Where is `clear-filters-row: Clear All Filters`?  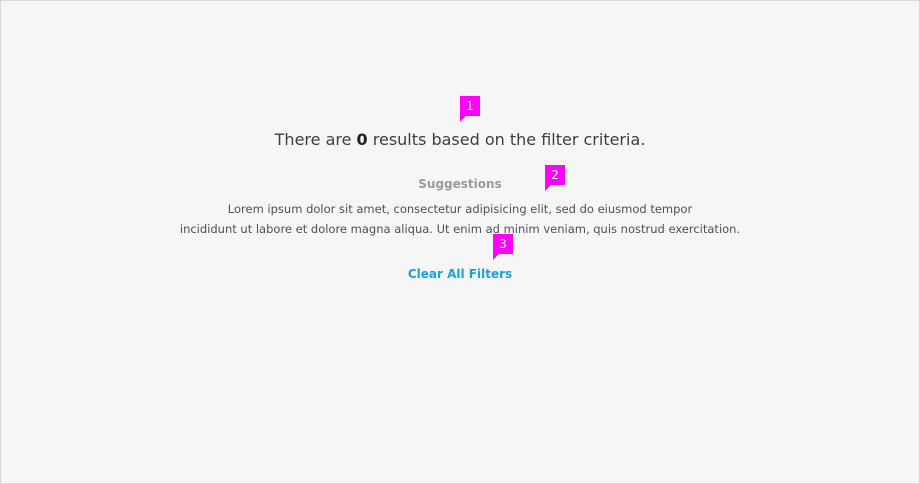 clear-filters-row: Clear All Filters is located at coordinates (460, 274).